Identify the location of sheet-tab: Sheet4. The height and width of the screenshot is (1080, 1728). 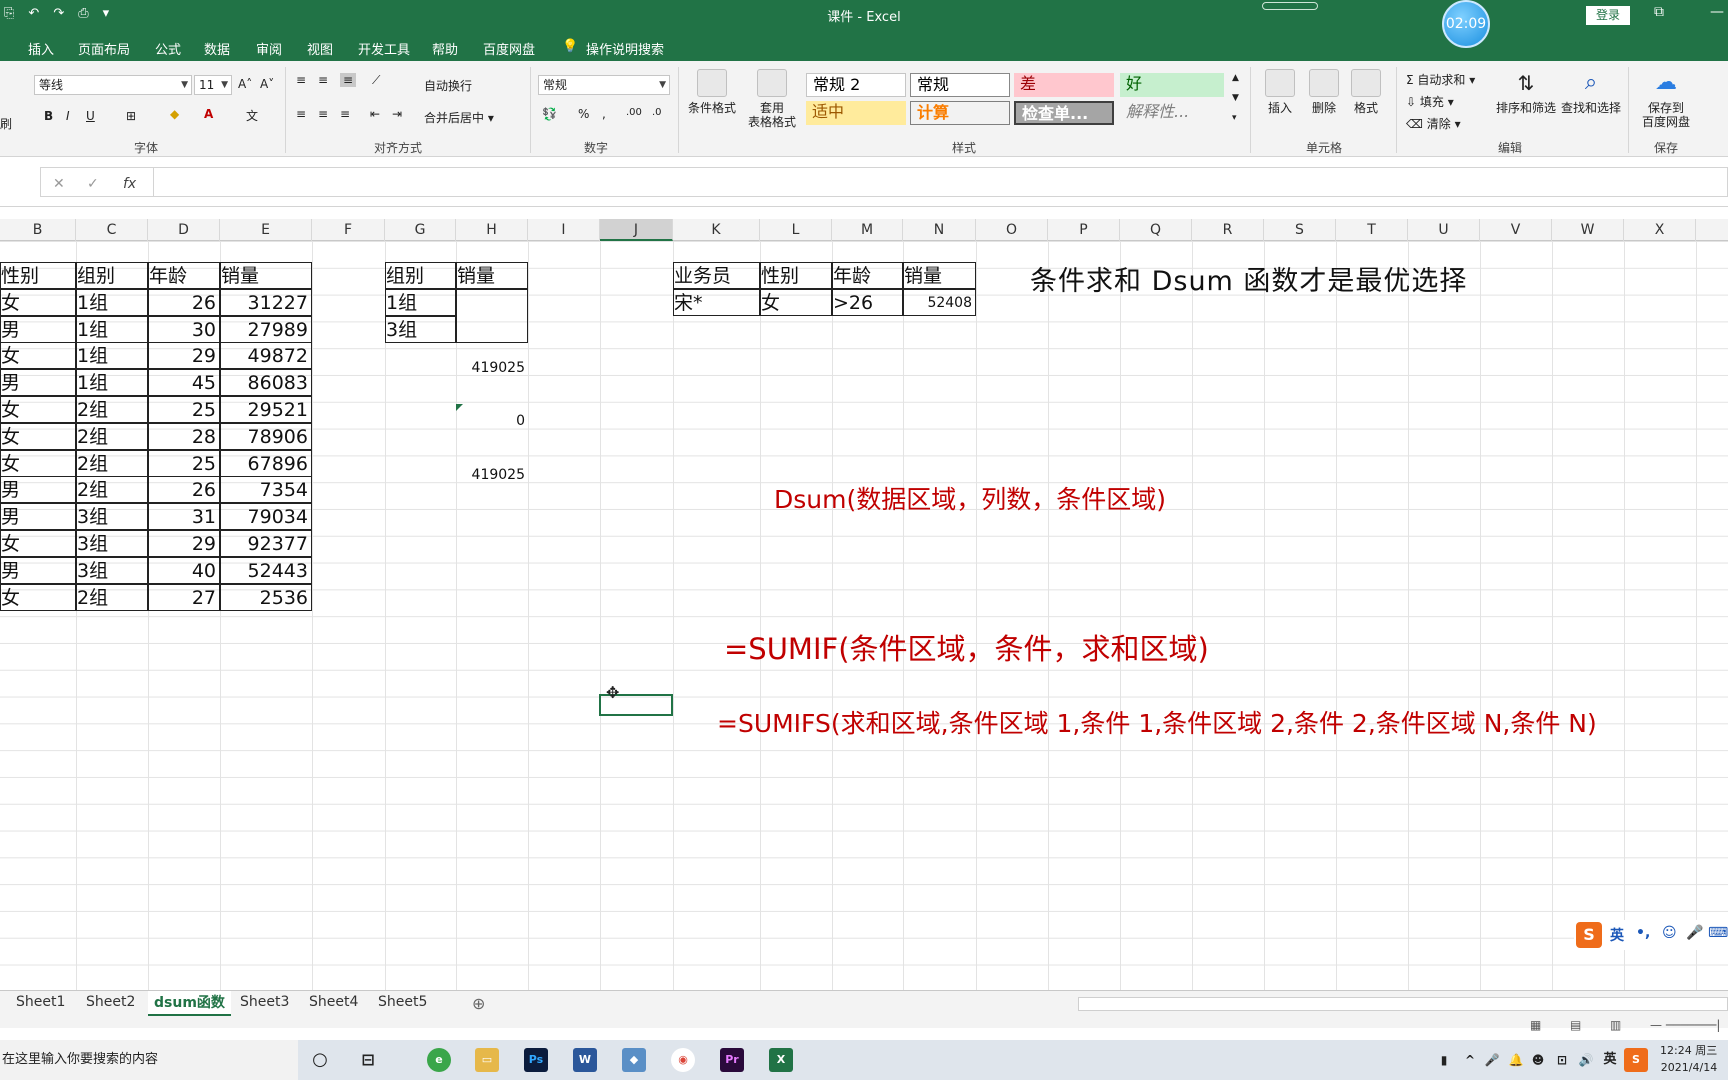
(333, 1002).